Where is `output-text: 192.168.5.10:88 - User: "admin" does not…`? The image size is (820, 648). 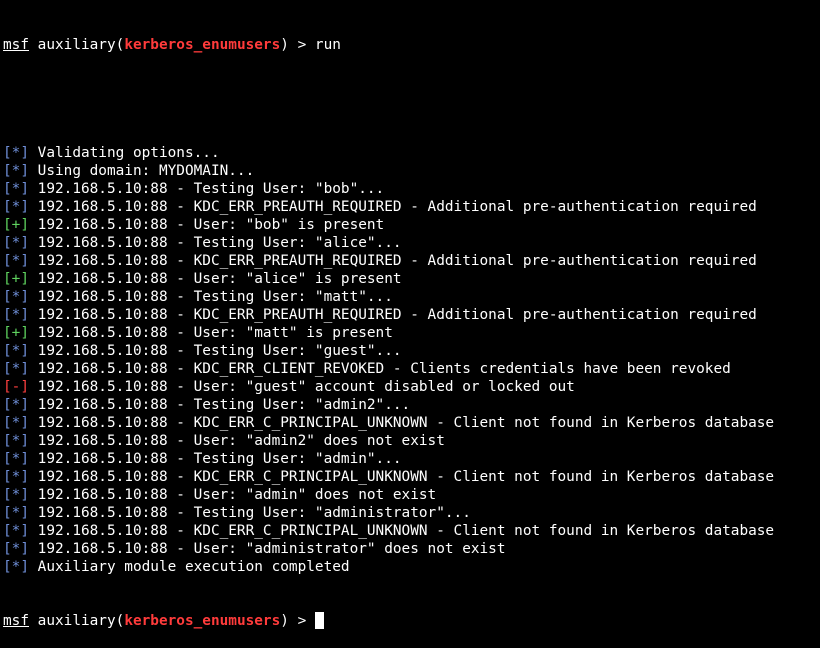
output-text: 192.168.5.10:88 - User: "admin" does not… is located at coordinates (233, 495).